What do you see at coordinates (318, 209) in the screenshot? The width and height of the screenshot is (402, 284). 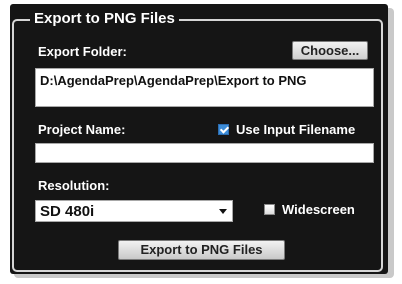 I see `widescreen-label: Widescreen` at bounding box center [318, 209].